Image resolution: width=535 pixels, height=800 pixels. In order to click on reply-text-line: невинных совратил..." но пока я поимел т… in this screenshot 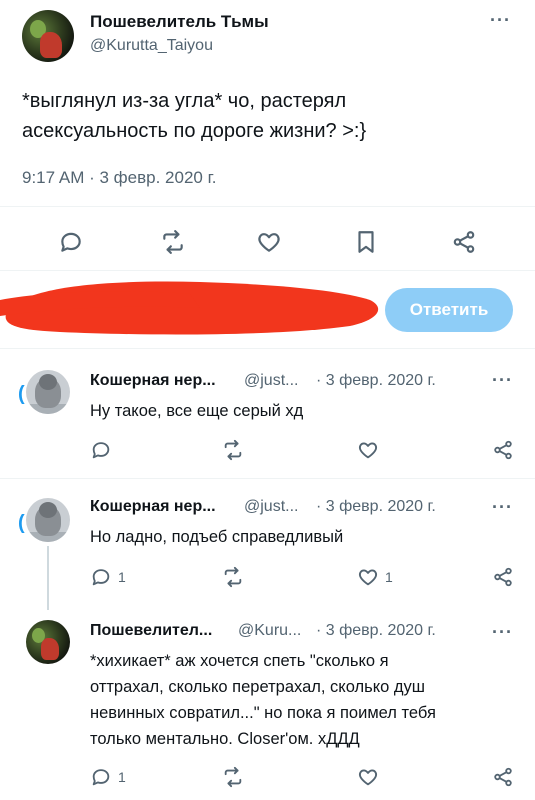, I will do `click(263, 713)`.